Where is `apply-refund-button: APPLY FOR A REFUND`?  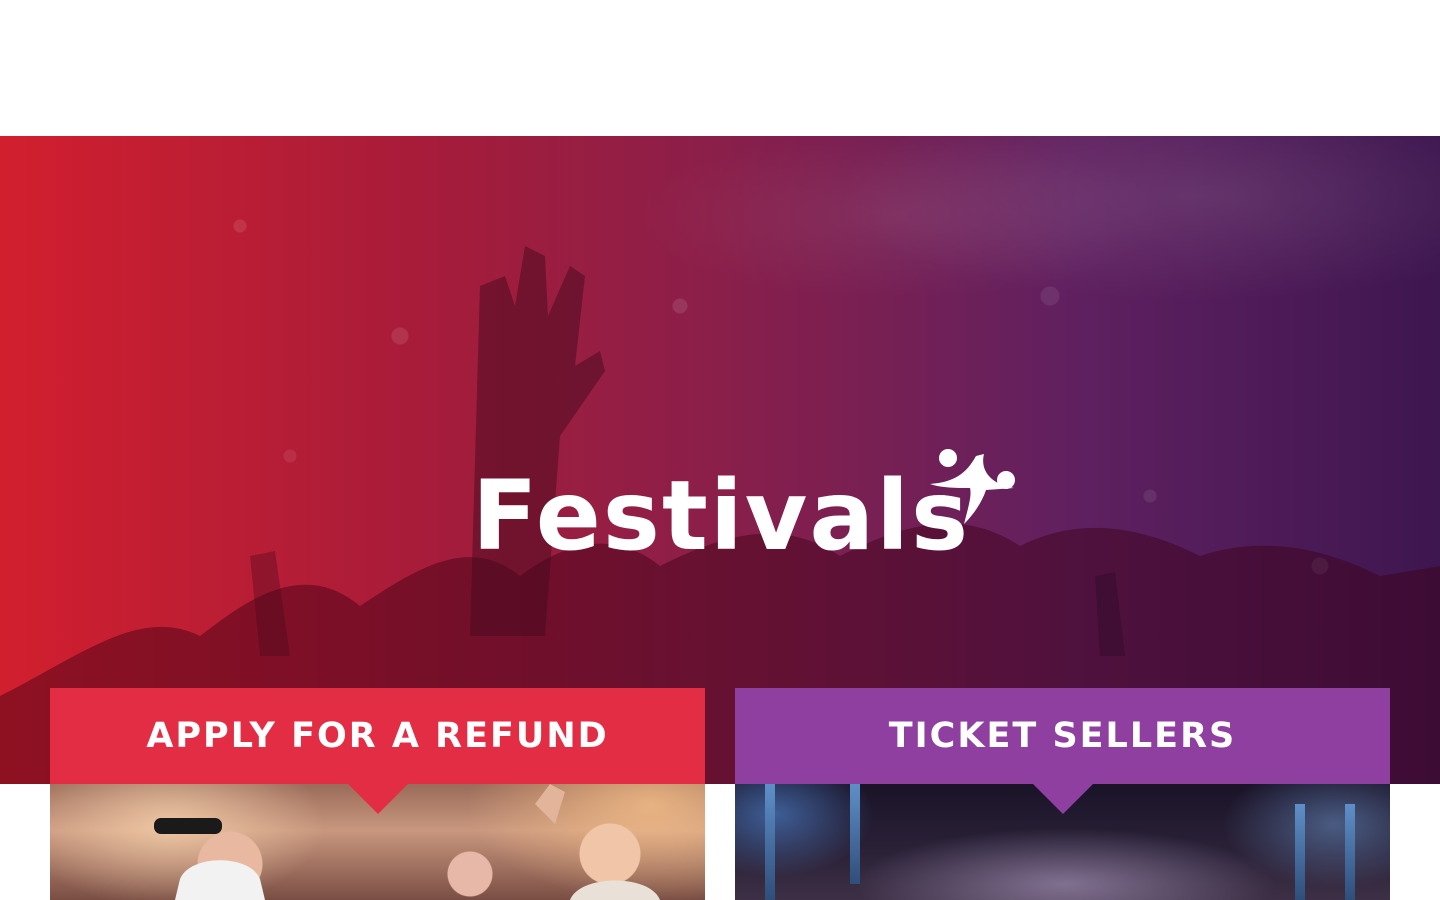
apply-refund-button: APPLY FOR A REFUND is located at coordinates (377, 751).